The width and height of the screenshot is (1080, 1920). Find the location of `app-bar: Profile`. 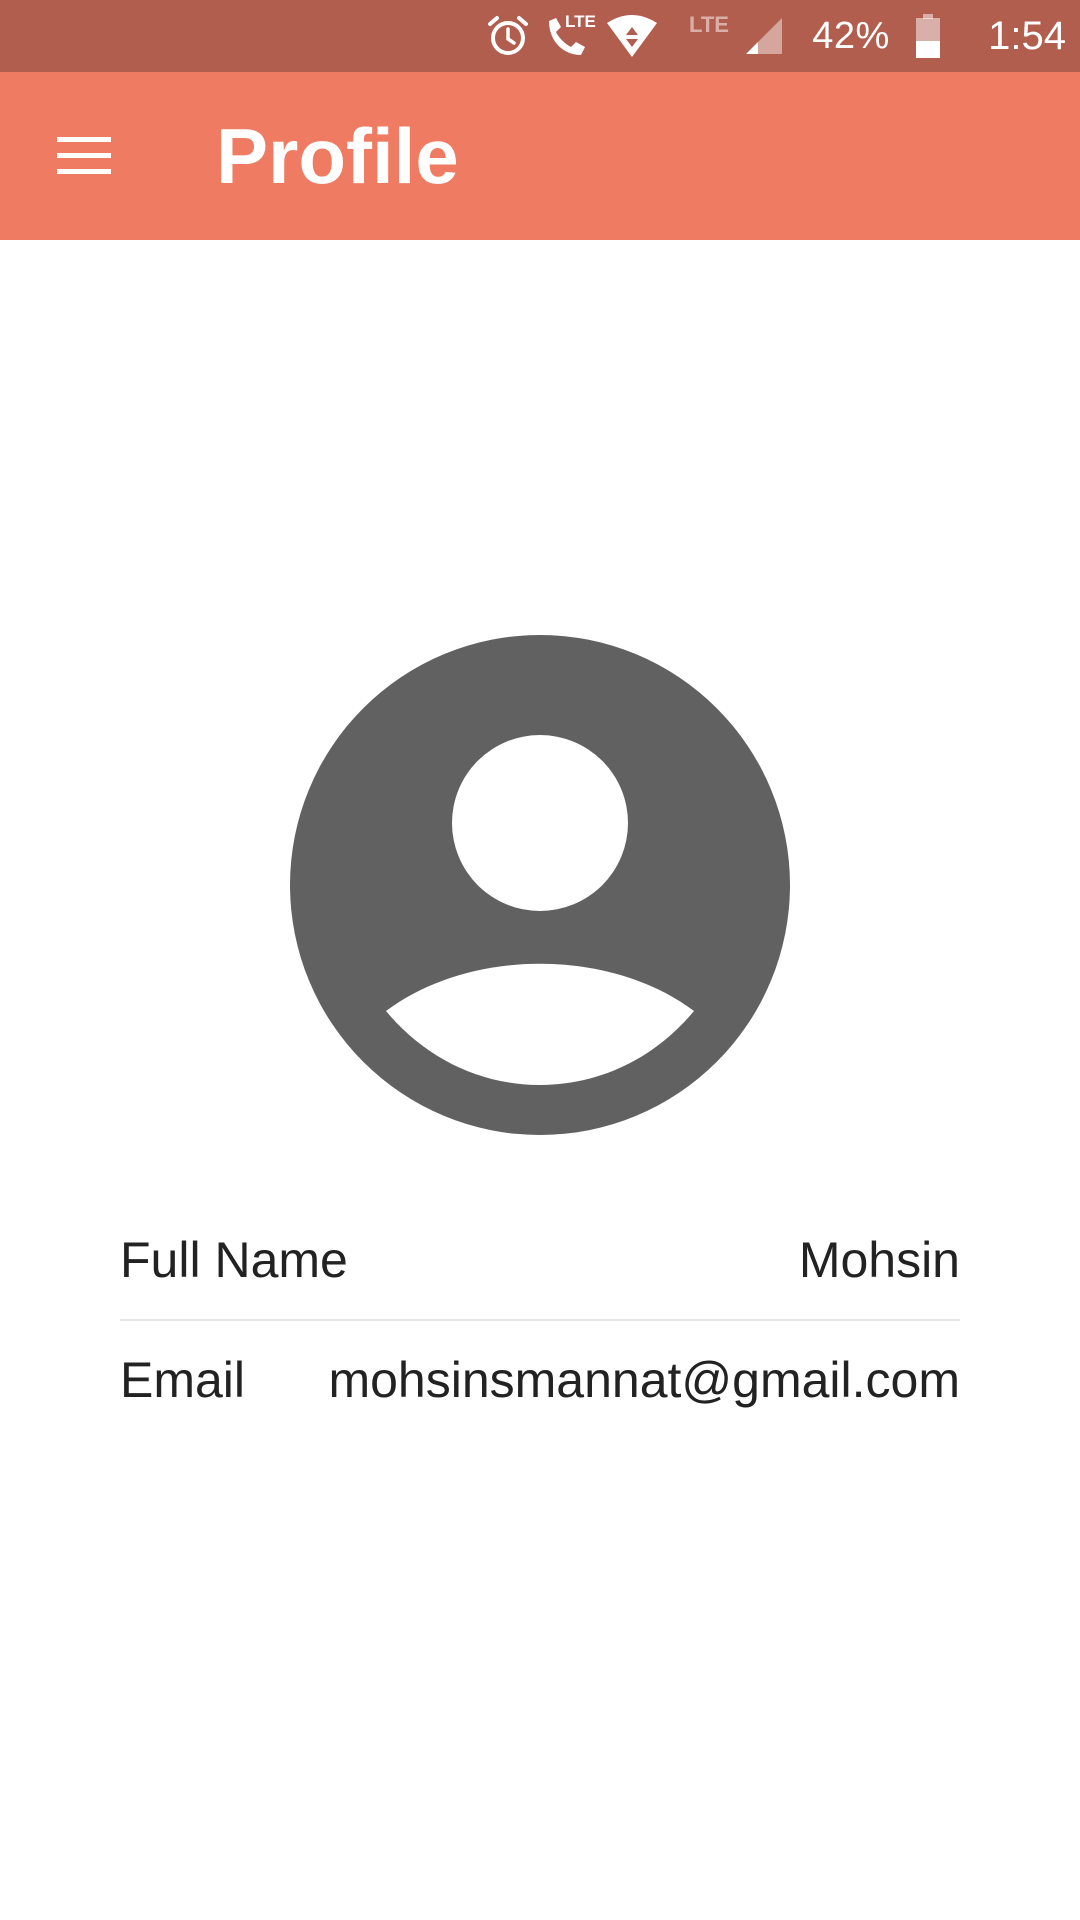

app-bar: Profile is located at coordinates (540, 156).